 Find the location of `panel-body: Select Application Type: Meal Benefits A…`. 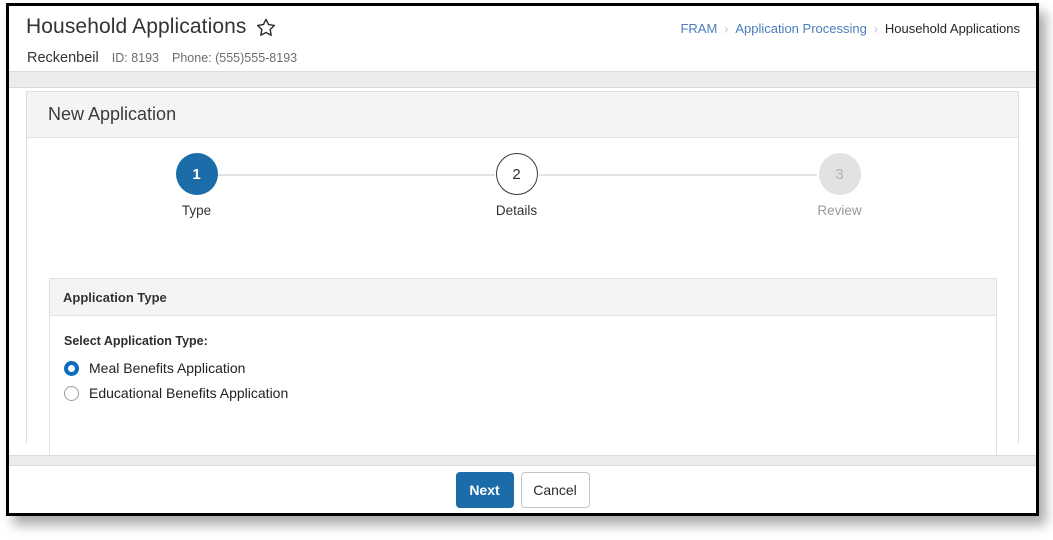

panel-body: Select Application Type: Meal Benefits A… is located at coordinates (523, 358).